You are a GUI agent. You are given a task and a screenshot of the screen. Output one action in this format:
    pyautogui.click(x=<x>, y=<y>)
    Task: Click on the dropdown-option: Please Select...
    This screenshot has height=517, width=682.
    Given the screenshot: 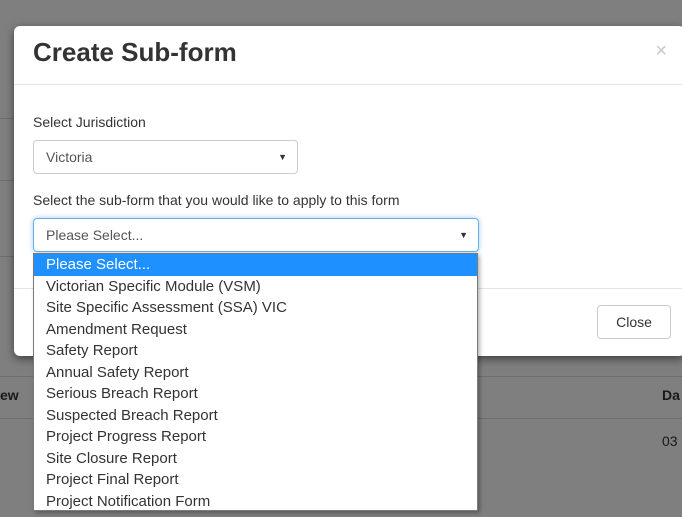 What is the action you would take?
    pyautogui.click(x=255, y=265)
    